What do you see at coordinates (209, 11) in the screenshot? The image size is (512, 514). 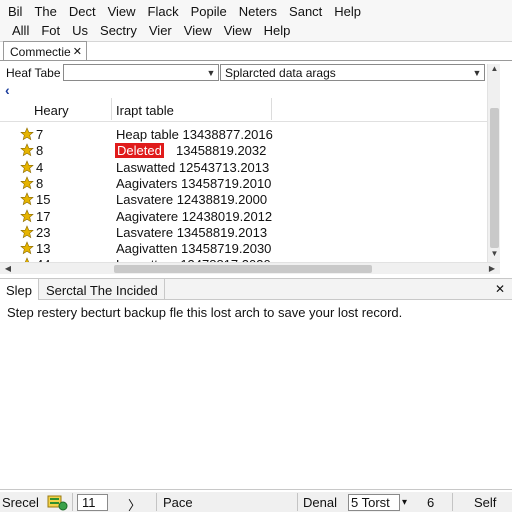 I see `menu-item-5: Popile` at bounding box center [209, 11].